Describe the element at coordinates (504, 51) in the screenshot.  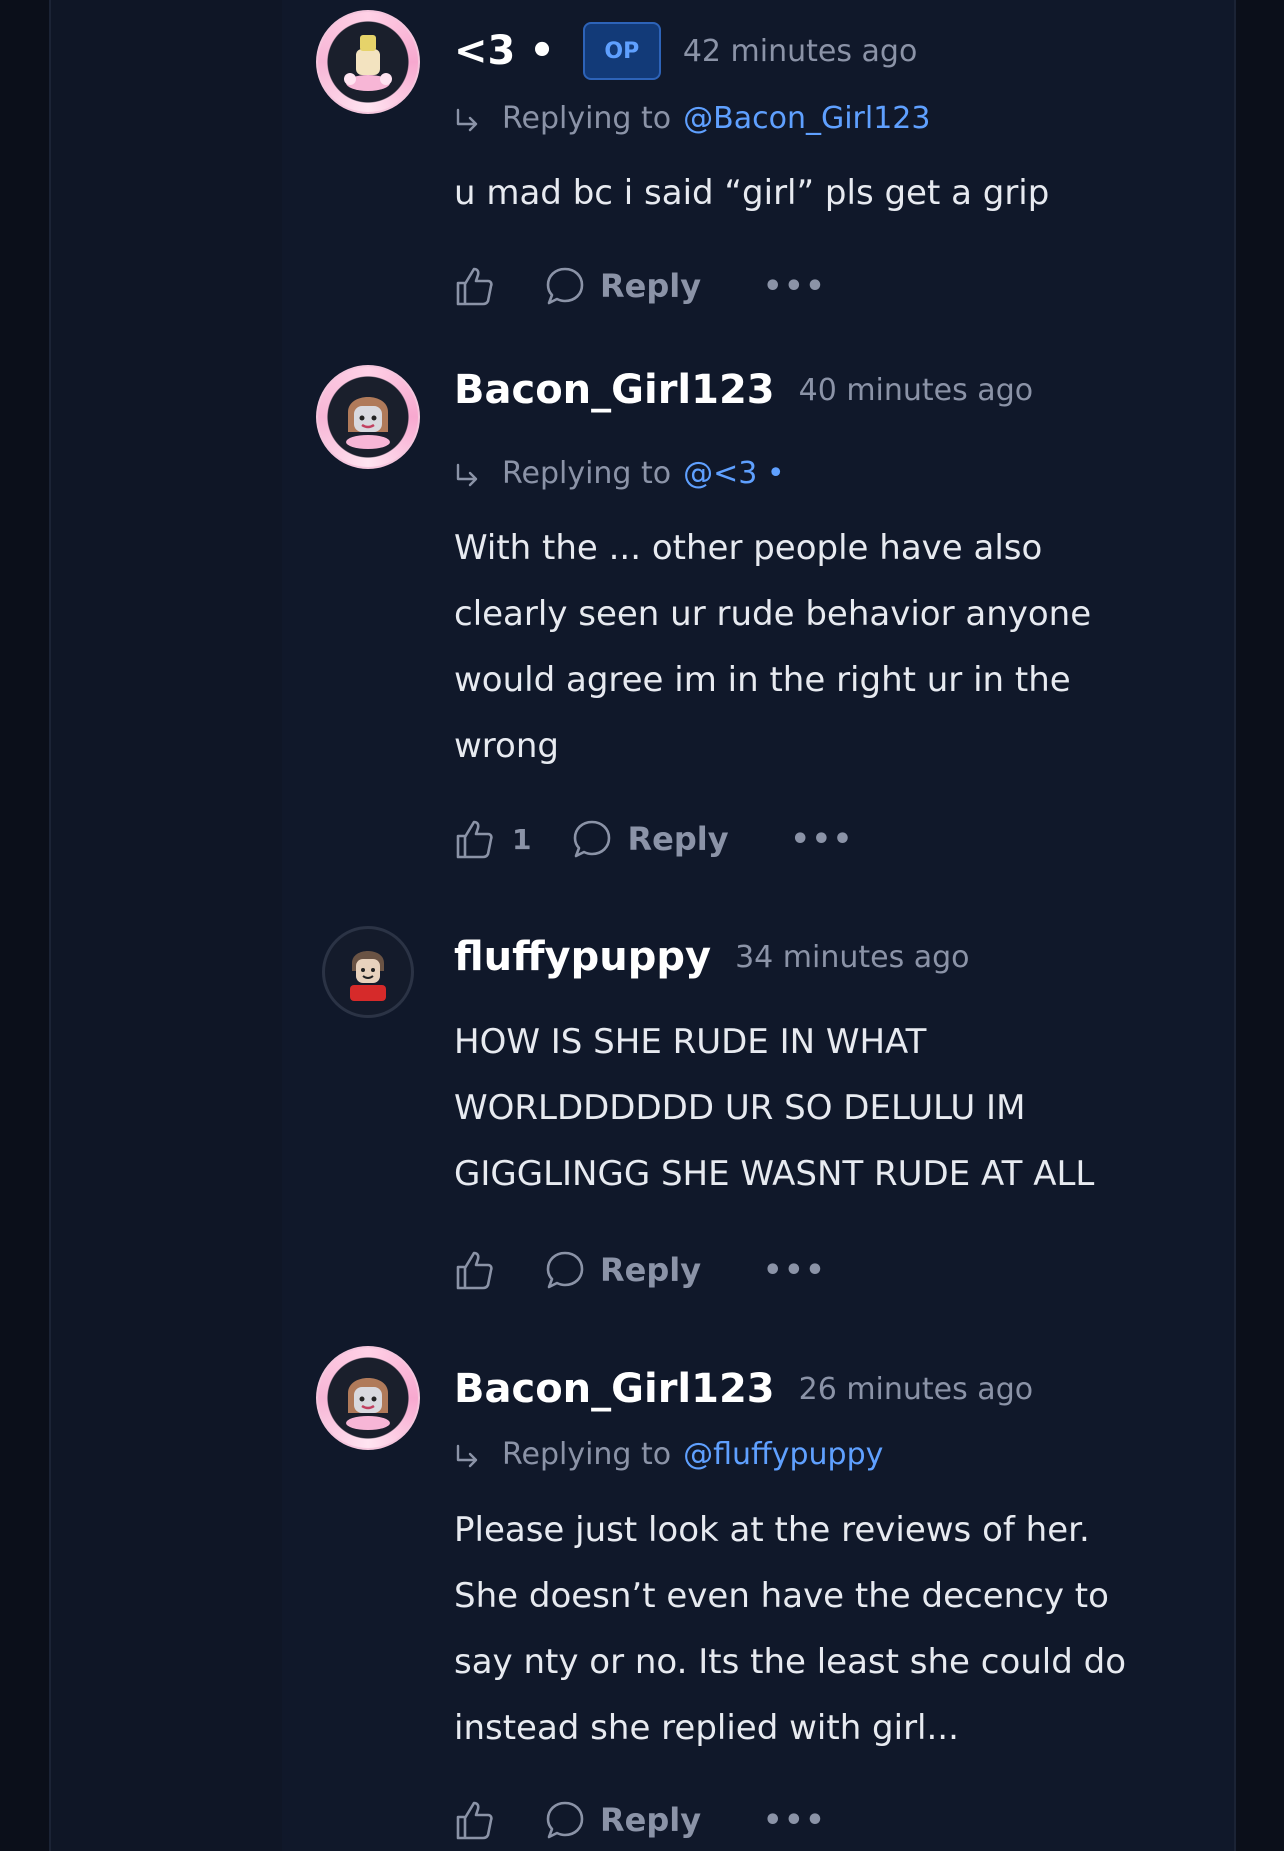
I see `username: <3 •` at that location.